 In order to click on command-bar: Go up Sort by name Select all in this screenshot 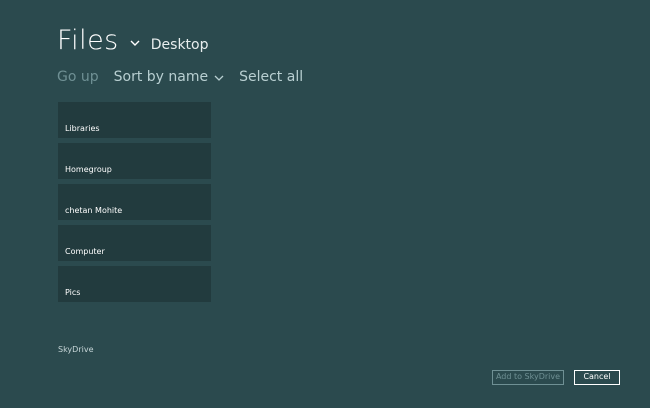, I will do `click(187, 77)`.